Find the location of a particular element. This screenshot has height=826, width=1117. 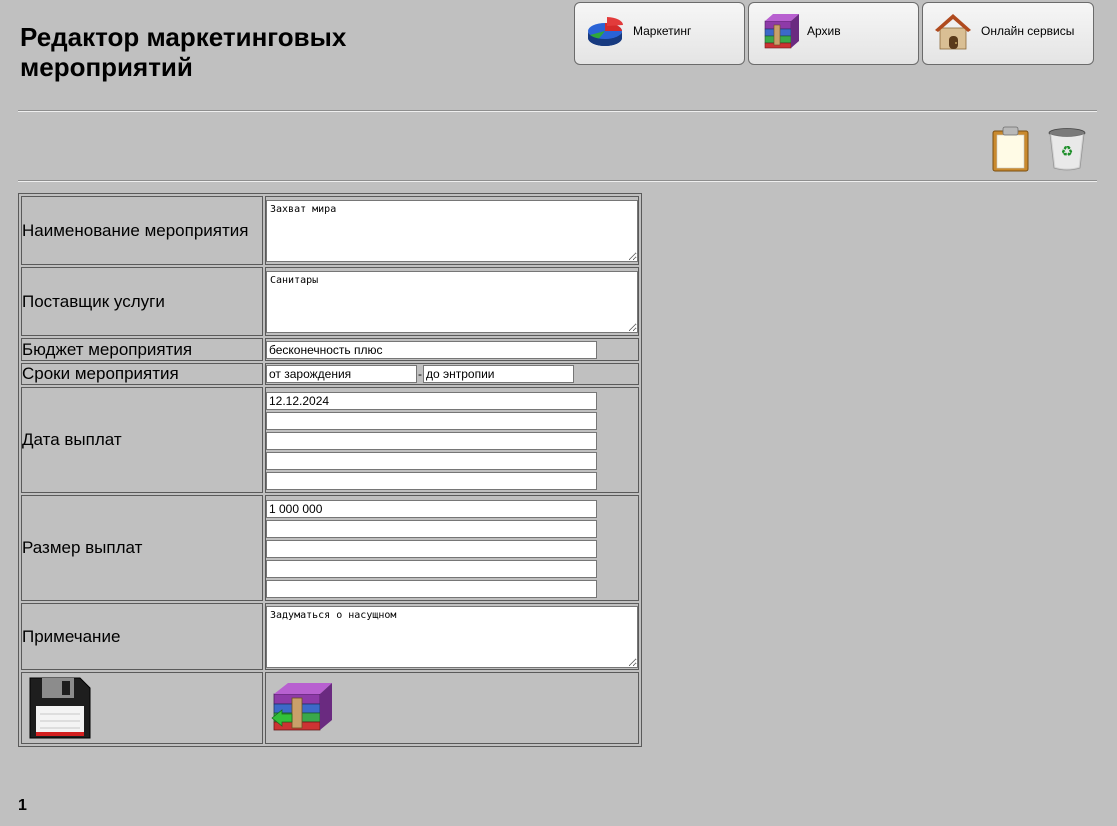

page-title: Редактор маркетинговых мероприятий is located at coordinates (183, 52).